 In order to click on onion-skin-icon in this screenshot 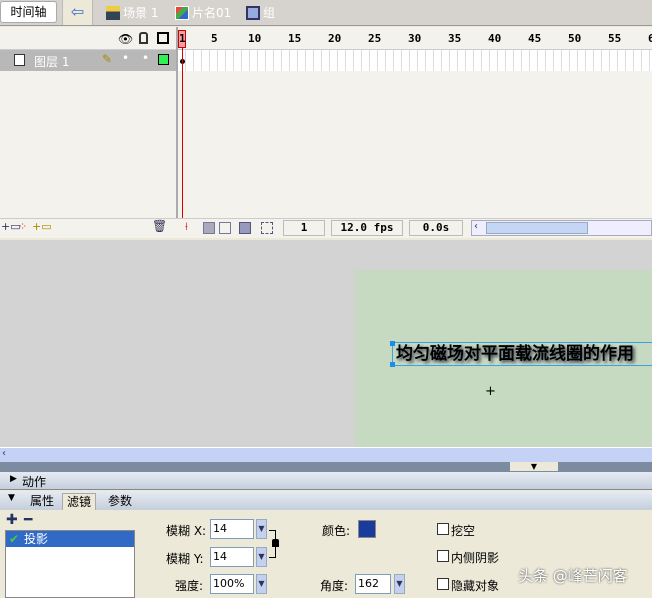, I will do `click(209, 228)`.